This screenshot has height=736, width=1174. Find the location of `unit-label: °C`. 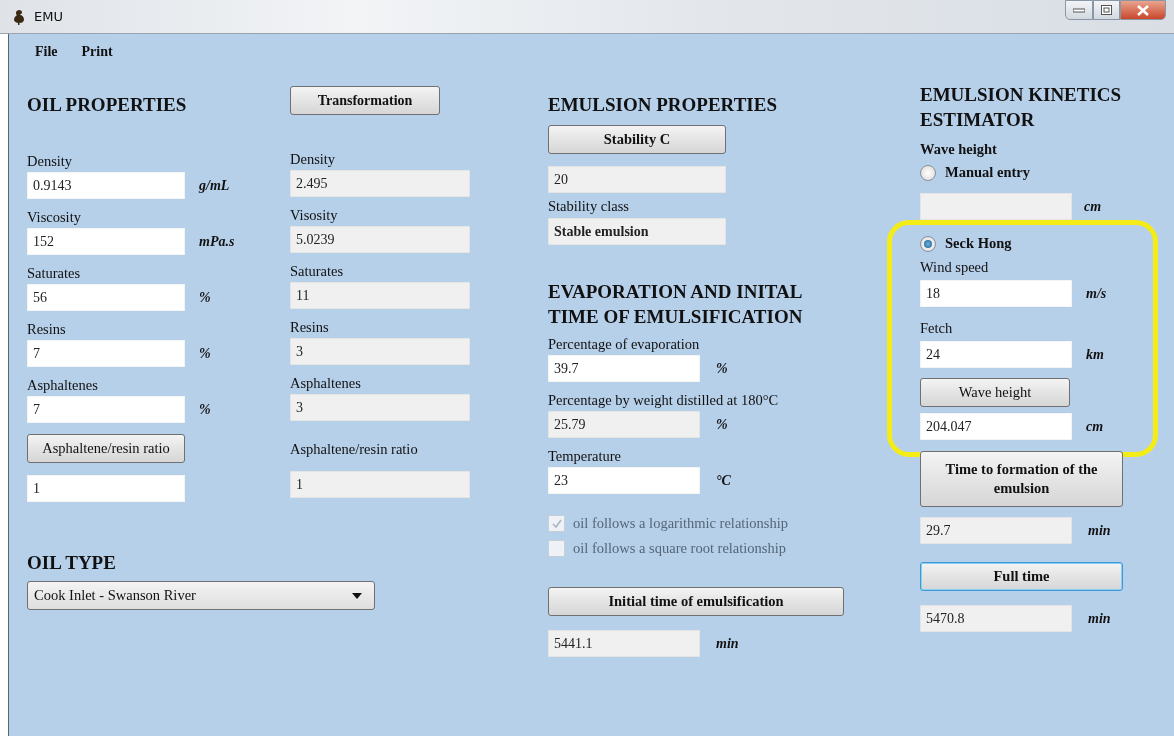

unit-label: °C is located at coordinates (723, 480).